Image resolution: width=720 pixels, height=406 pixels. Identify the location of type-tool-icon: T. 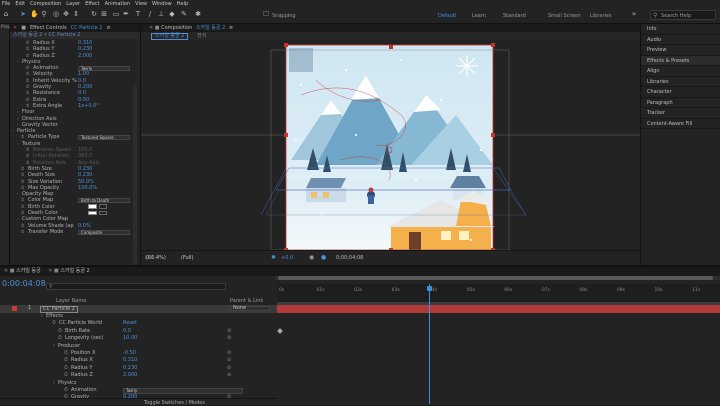
(138, 14).